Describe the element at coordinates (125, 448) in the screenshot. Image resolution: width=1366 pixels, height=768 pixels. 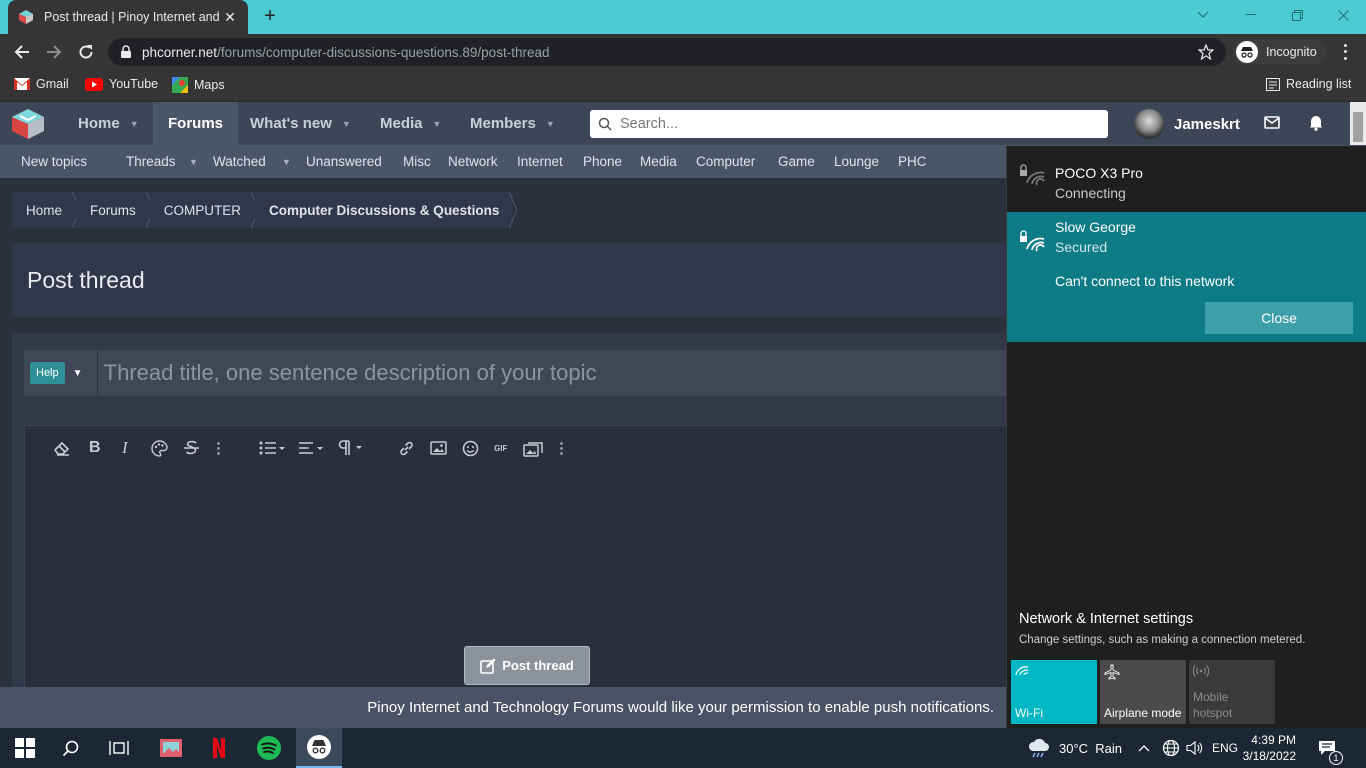
I see `italic-icon: I` at that location.